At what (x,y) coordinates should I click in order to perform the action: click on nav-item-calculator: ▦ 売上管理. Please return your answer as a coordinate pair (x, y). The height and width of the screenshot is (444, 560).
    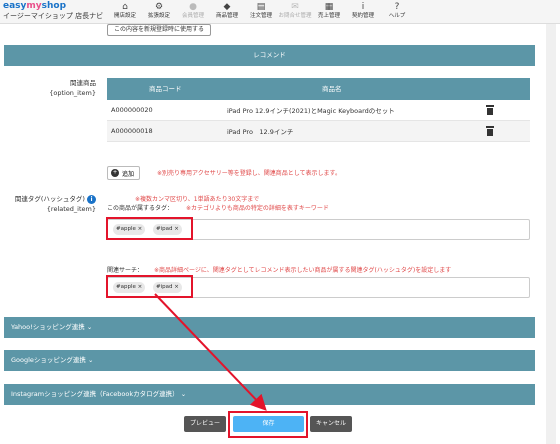
    Looking at the image, I should click on (329, 11).